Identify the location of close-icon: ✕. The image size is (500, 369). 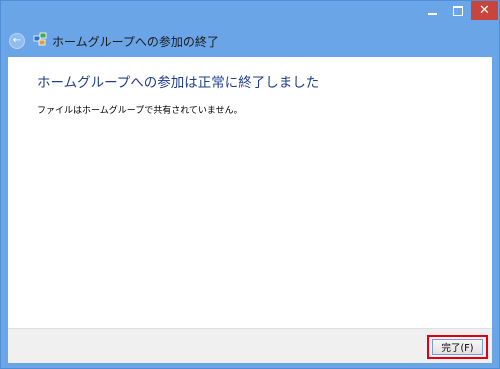
(484, 10).